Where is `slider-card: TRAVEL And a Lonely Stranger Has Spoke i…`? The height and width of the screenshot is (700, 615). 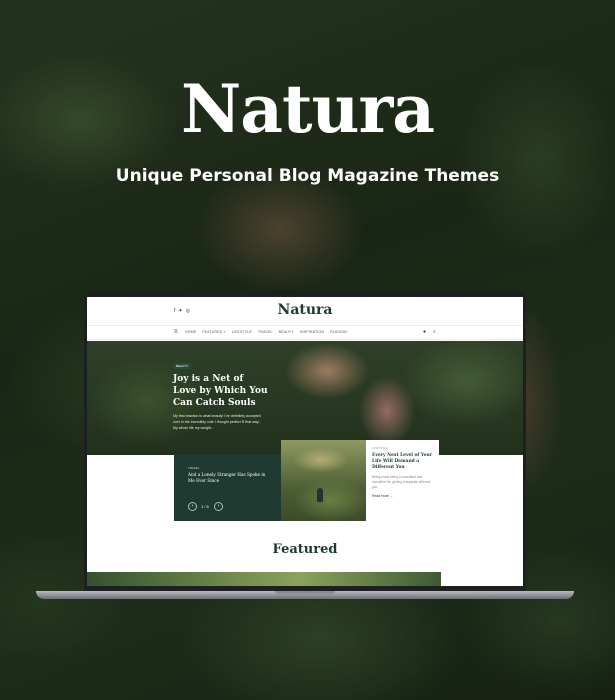
slider-card: TRAVEL And a Lonely Stranger Has Spoke i… is located at coordinates (227, 487).